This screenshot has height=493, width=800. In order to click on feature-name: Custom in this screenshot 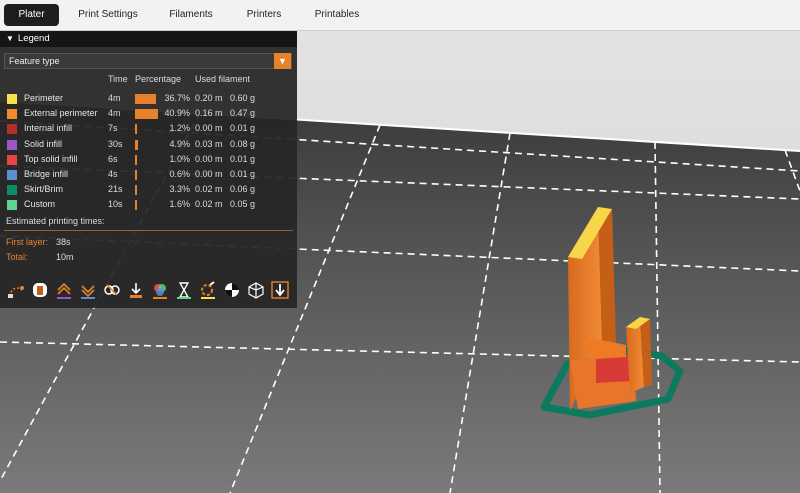, I will do `click(40, 204)`.